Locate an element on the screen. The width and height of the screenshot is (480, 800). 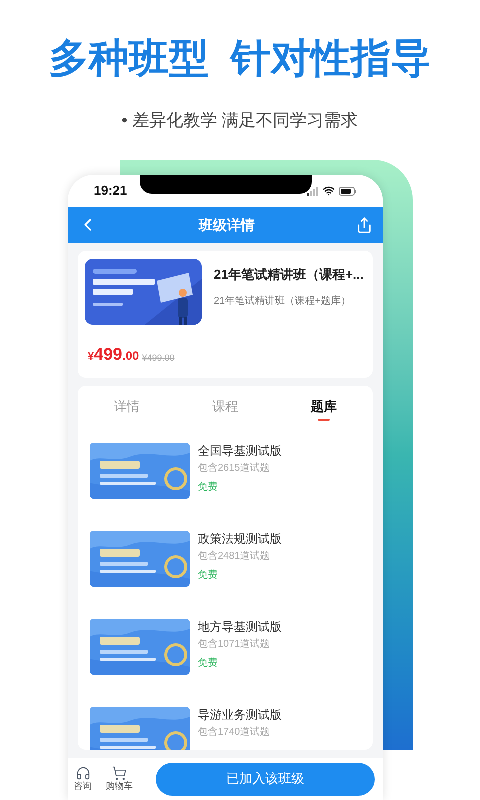
headset-icon is located at coordinates (83, 773).